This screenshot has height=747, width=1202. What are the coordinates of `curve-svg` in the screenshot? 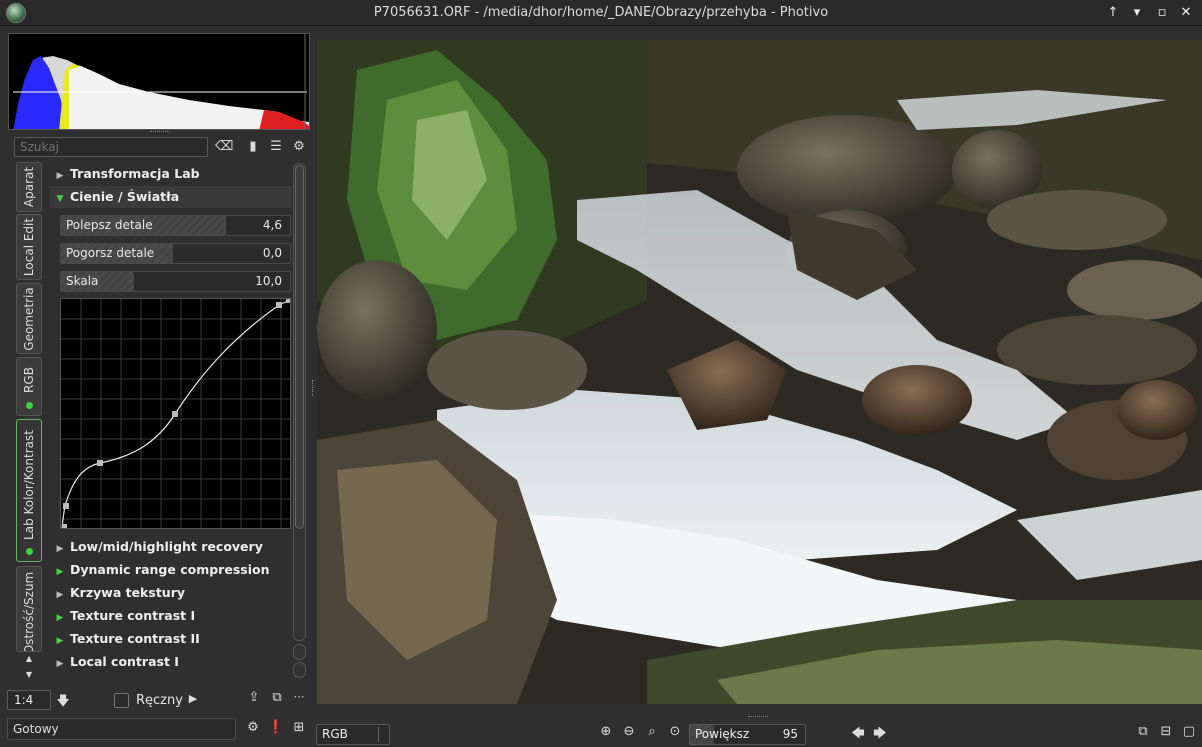 It's located at (176, 414).